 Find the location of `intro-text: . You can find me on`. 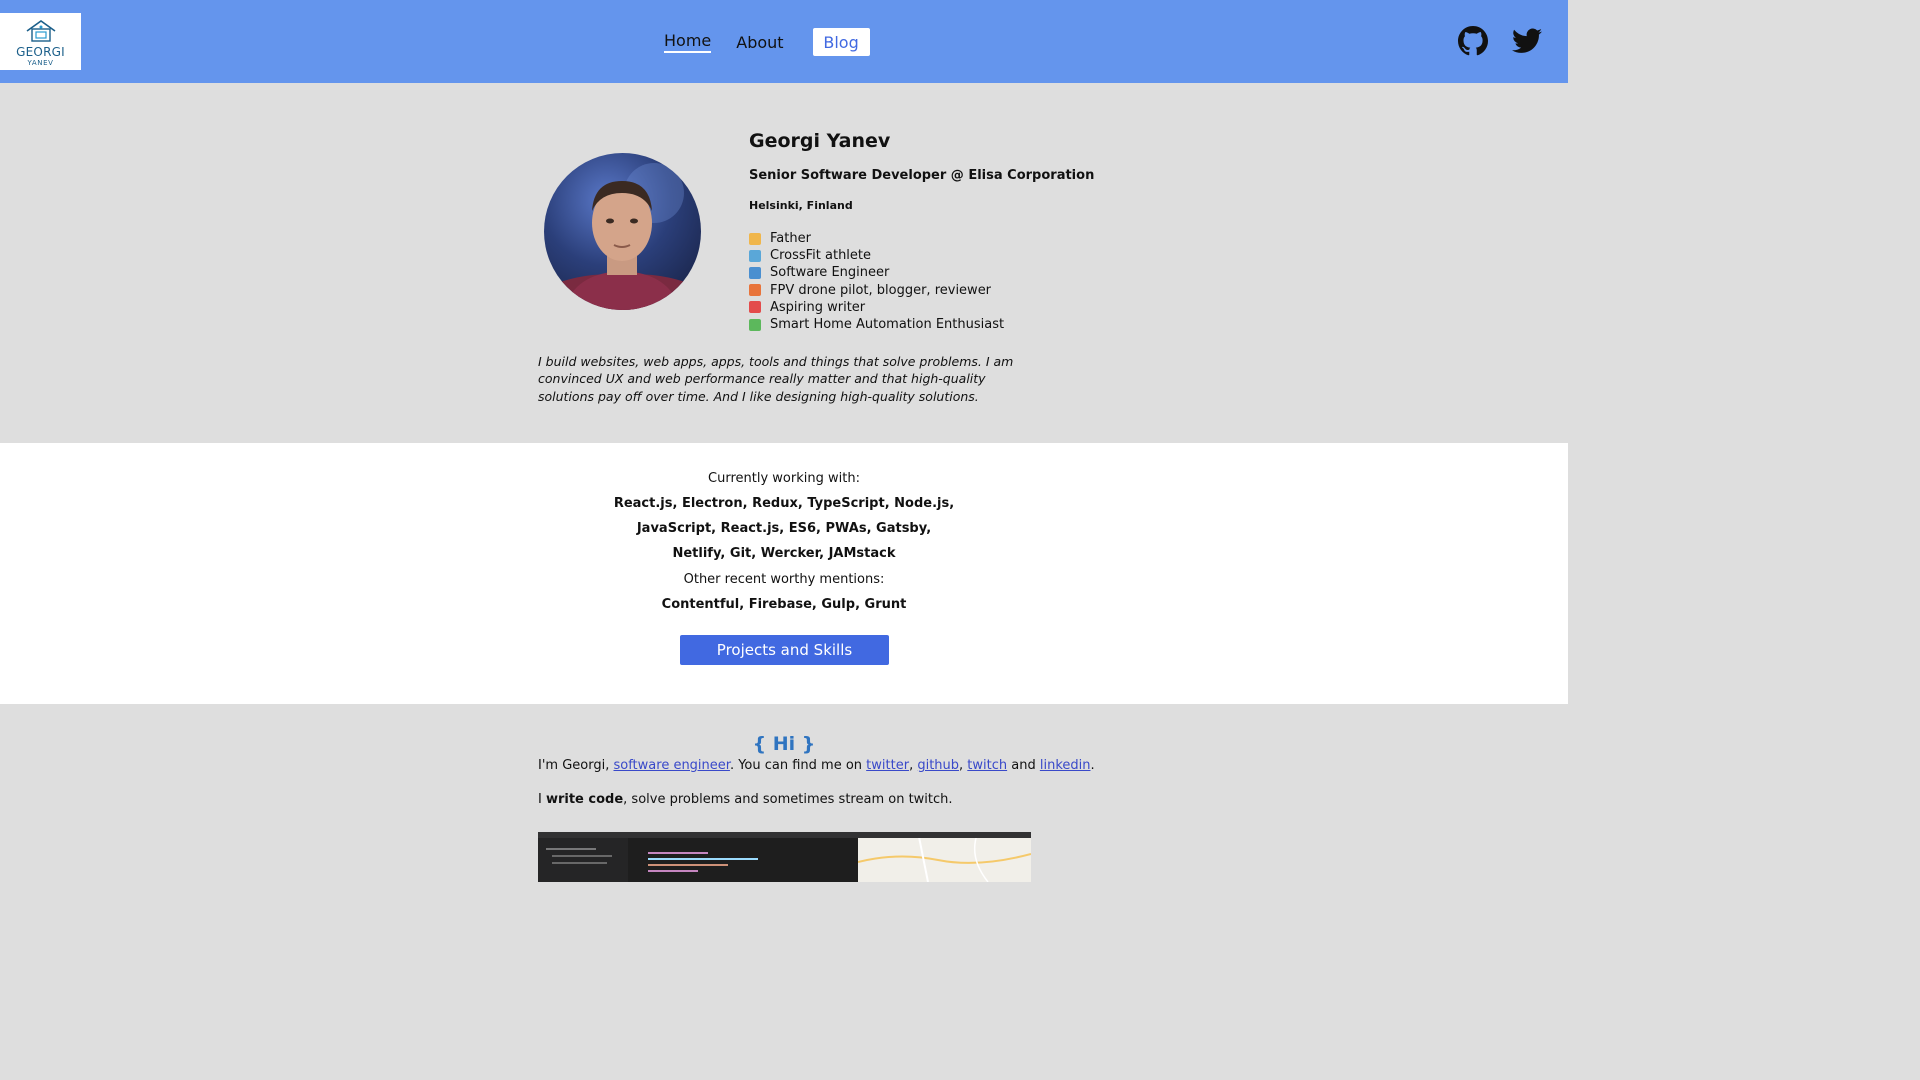

intro-text: . You can find me on is located at coordinates (798, 765).